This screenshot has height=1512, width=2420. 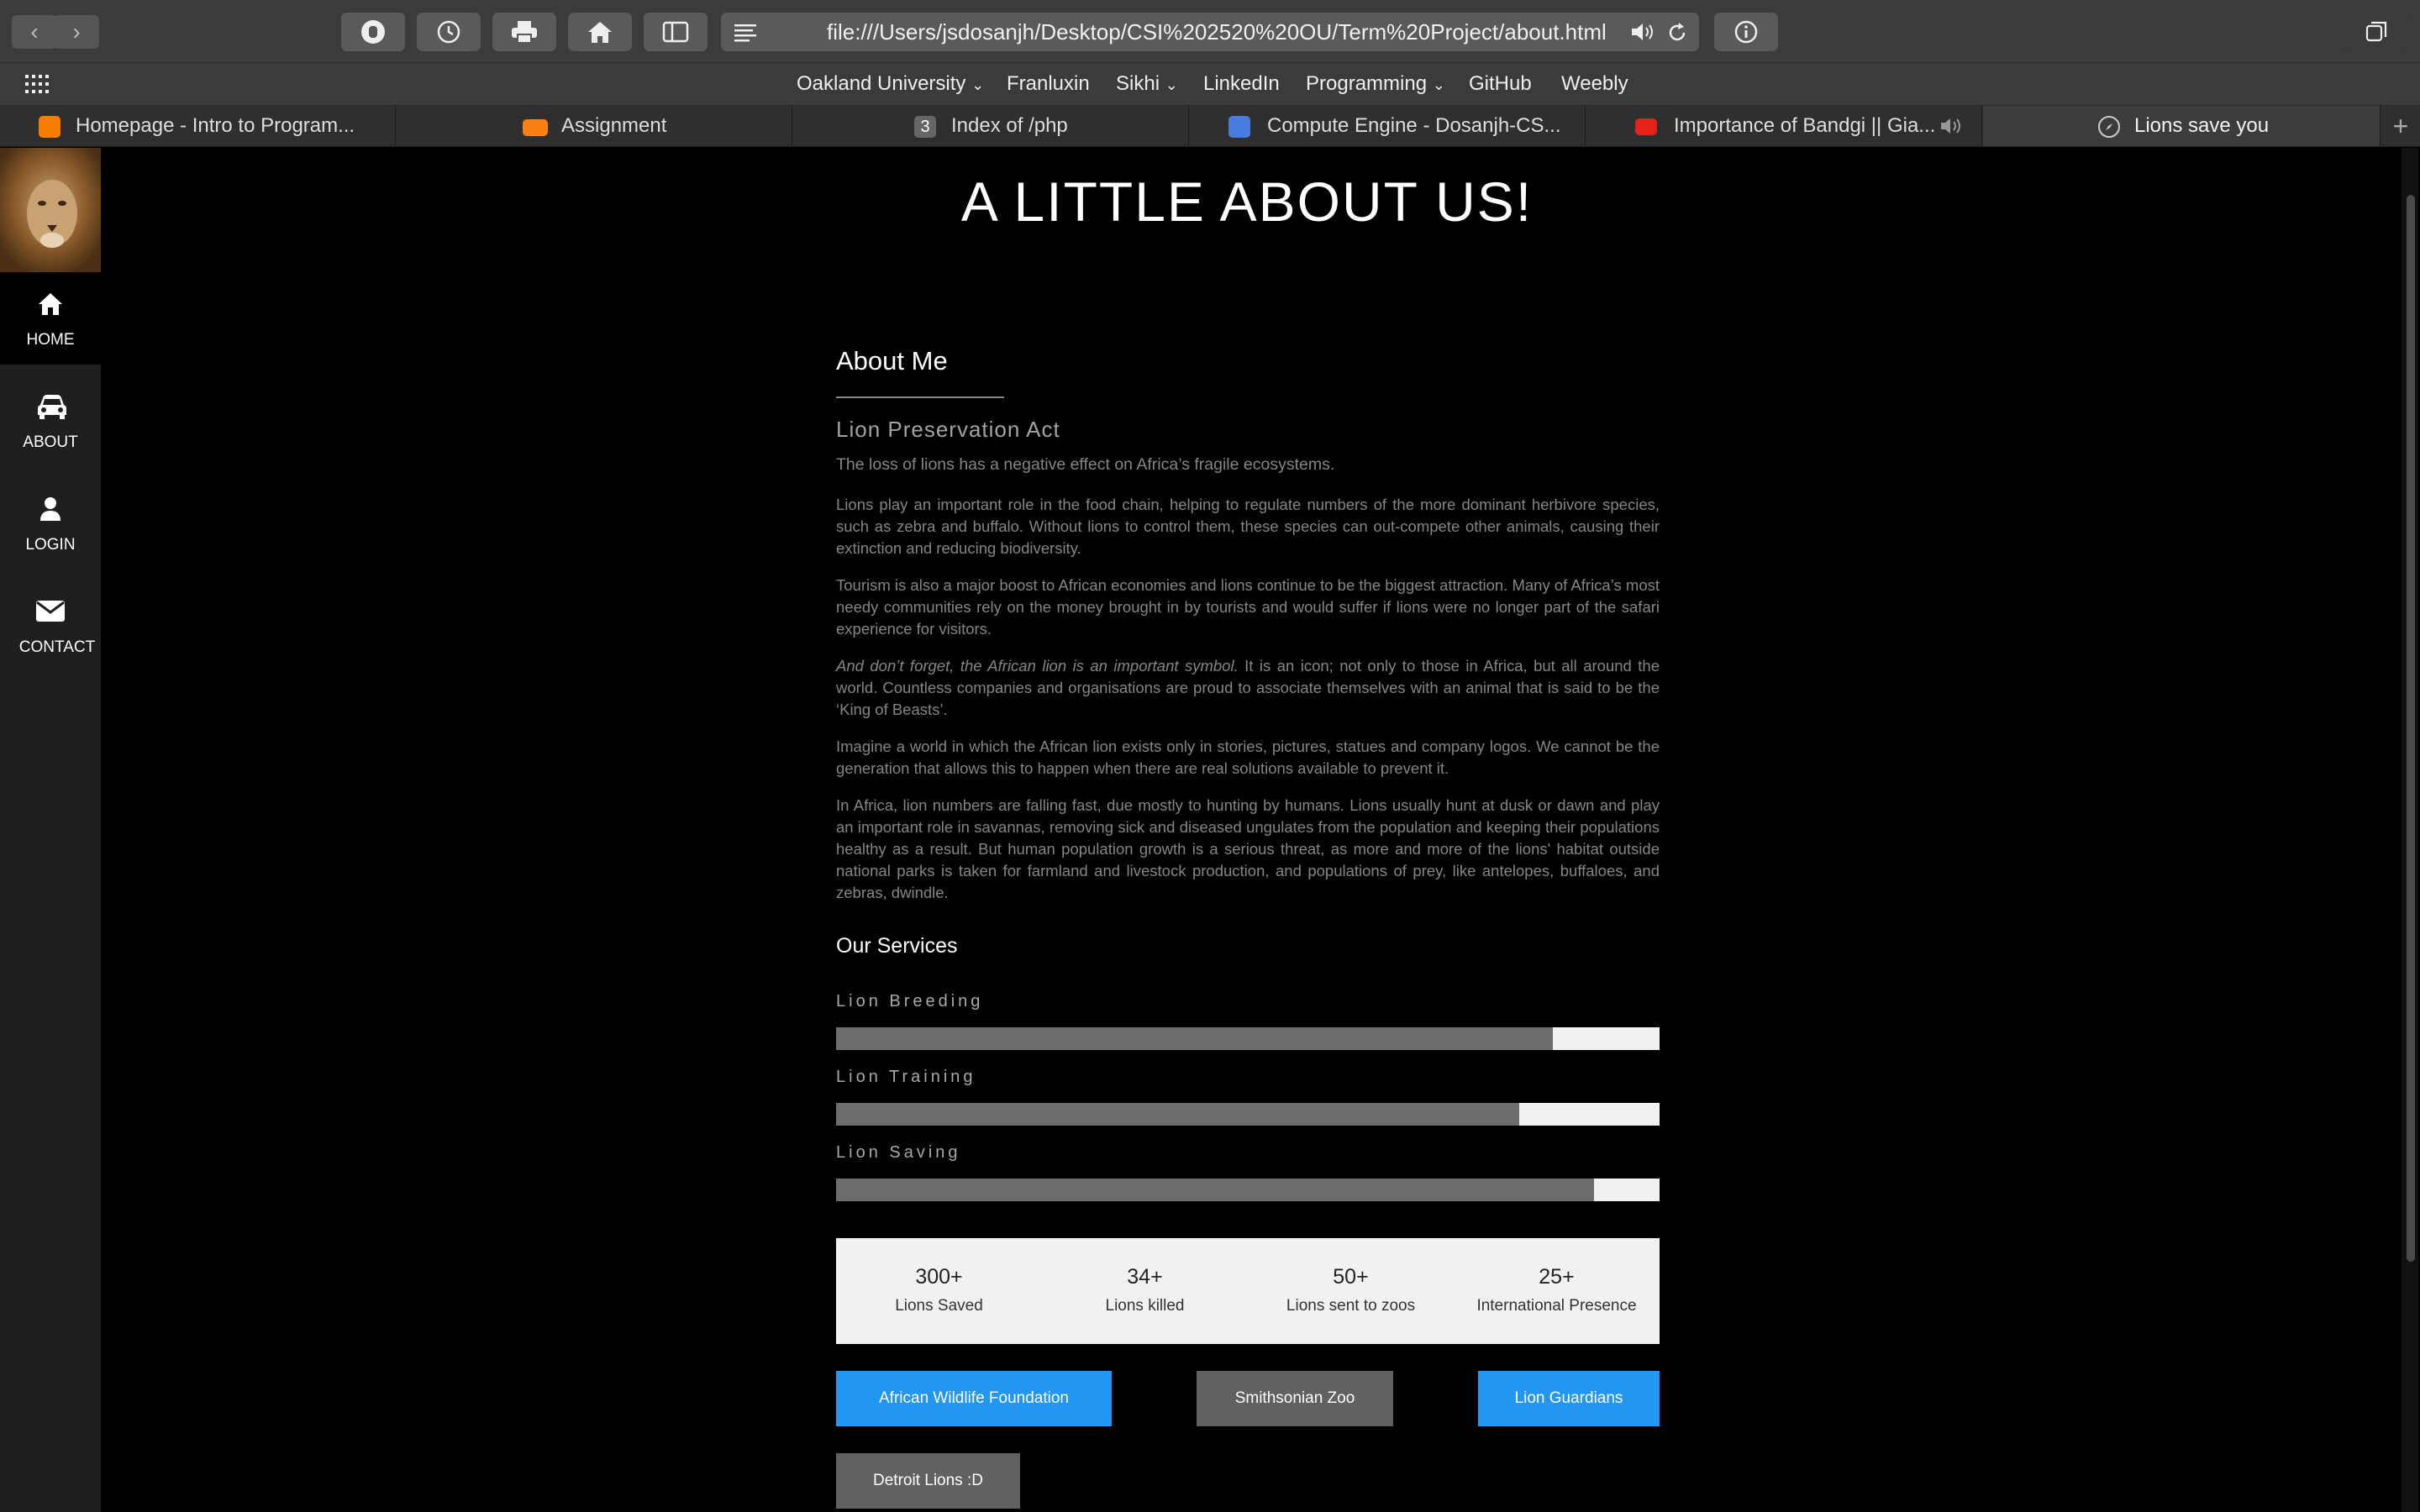 I want to click on sidebar-icon, so click(x=675, y=32).